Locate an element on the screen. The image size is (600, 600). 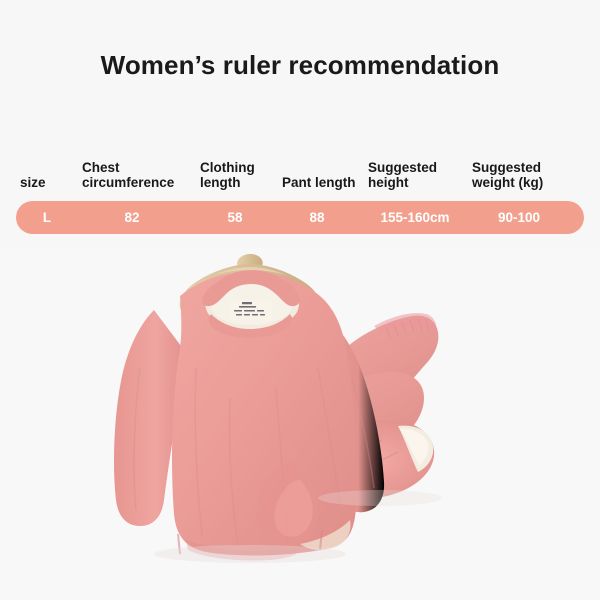
column-header-clothing-line2: length is located at coordinates (220, 182).